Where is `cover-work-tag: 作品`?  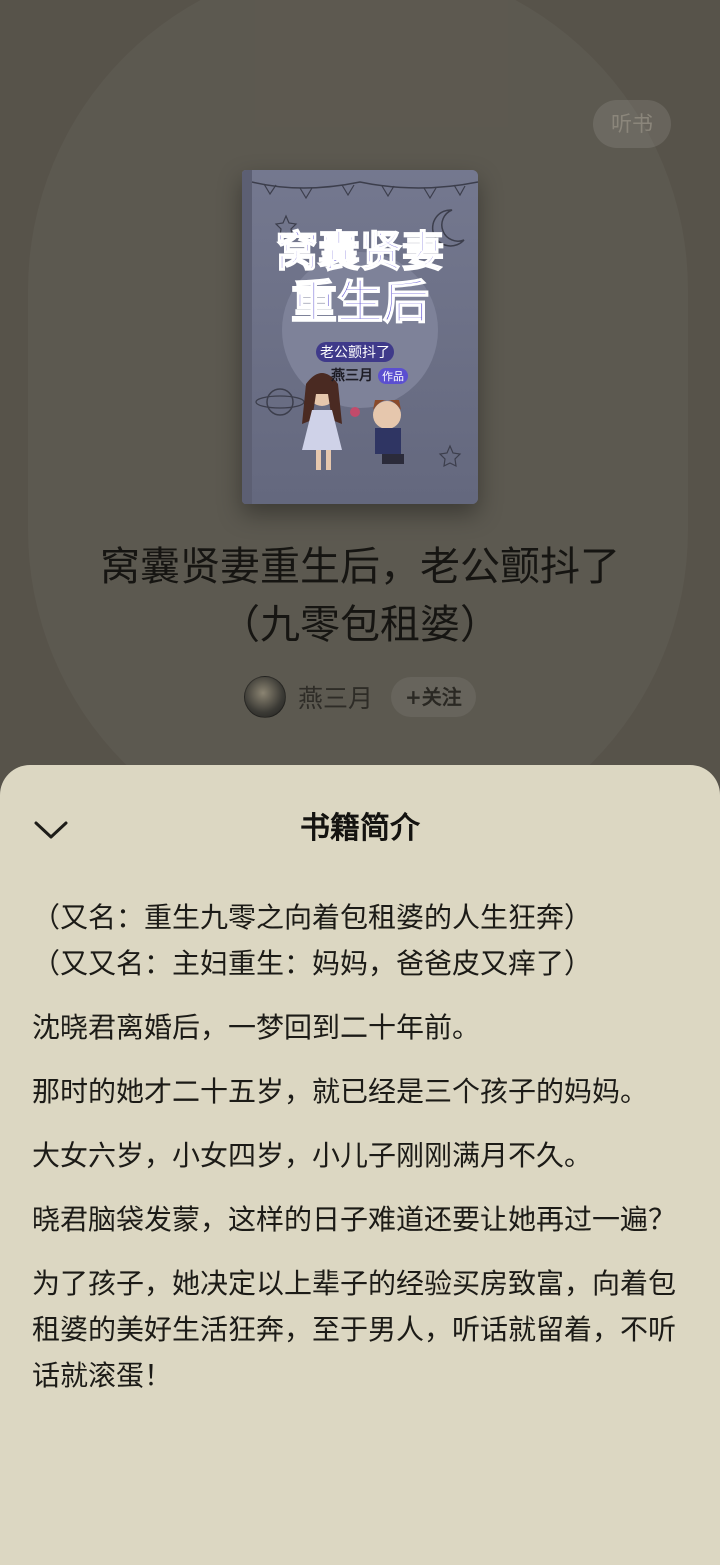
cover-work-tag: 作品 is located at coordinates (393, 376).